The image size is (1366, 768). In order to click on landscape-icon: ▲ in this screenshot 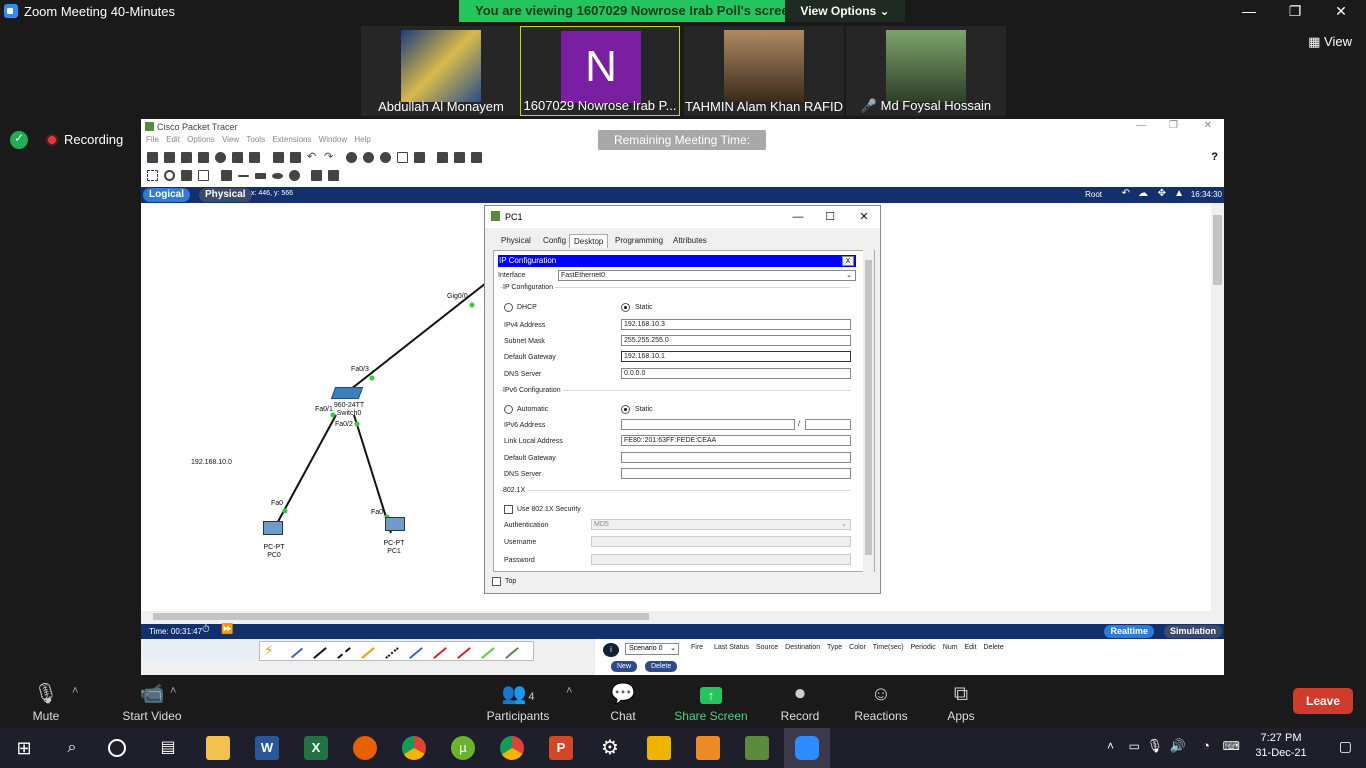, I will do `click(1179, 193)`.